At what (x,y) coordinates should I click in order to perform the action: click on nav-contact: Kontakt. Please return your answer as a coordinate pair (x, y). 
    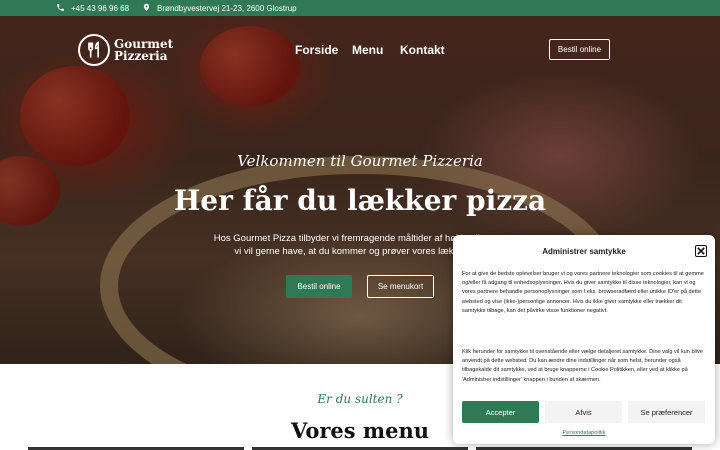
    Looking at the image, I should click on (422, 50).